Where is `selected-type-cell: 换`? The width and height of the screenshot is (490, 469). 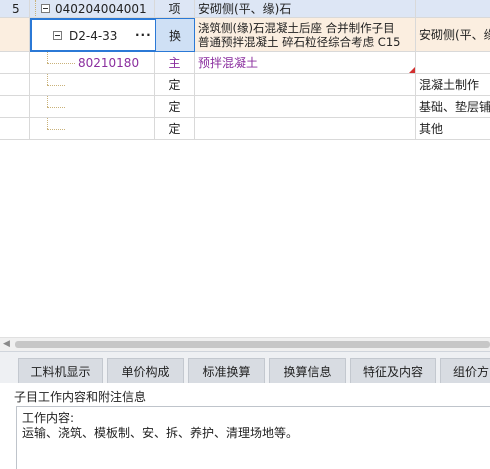 selected-type-cell: 换 is located at coordinates (175, 35).